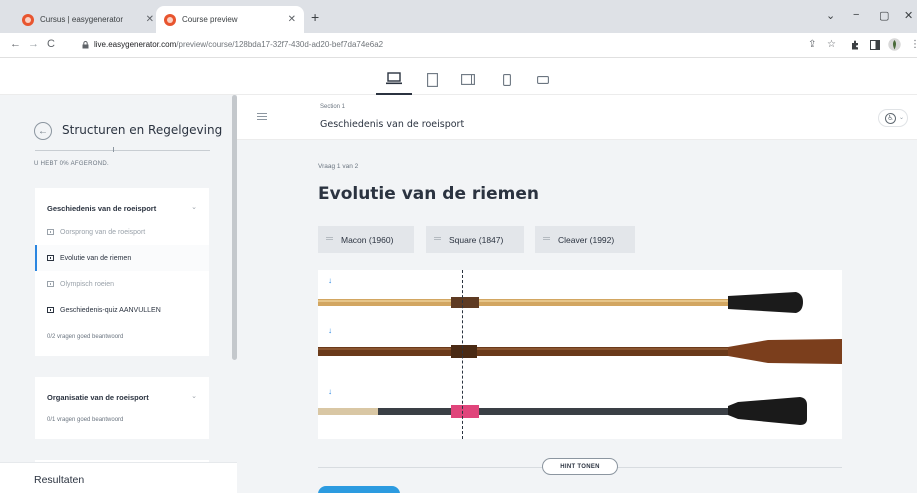 The image size is (917, 493). I want to click on back-button: ←, so click(43, 131).